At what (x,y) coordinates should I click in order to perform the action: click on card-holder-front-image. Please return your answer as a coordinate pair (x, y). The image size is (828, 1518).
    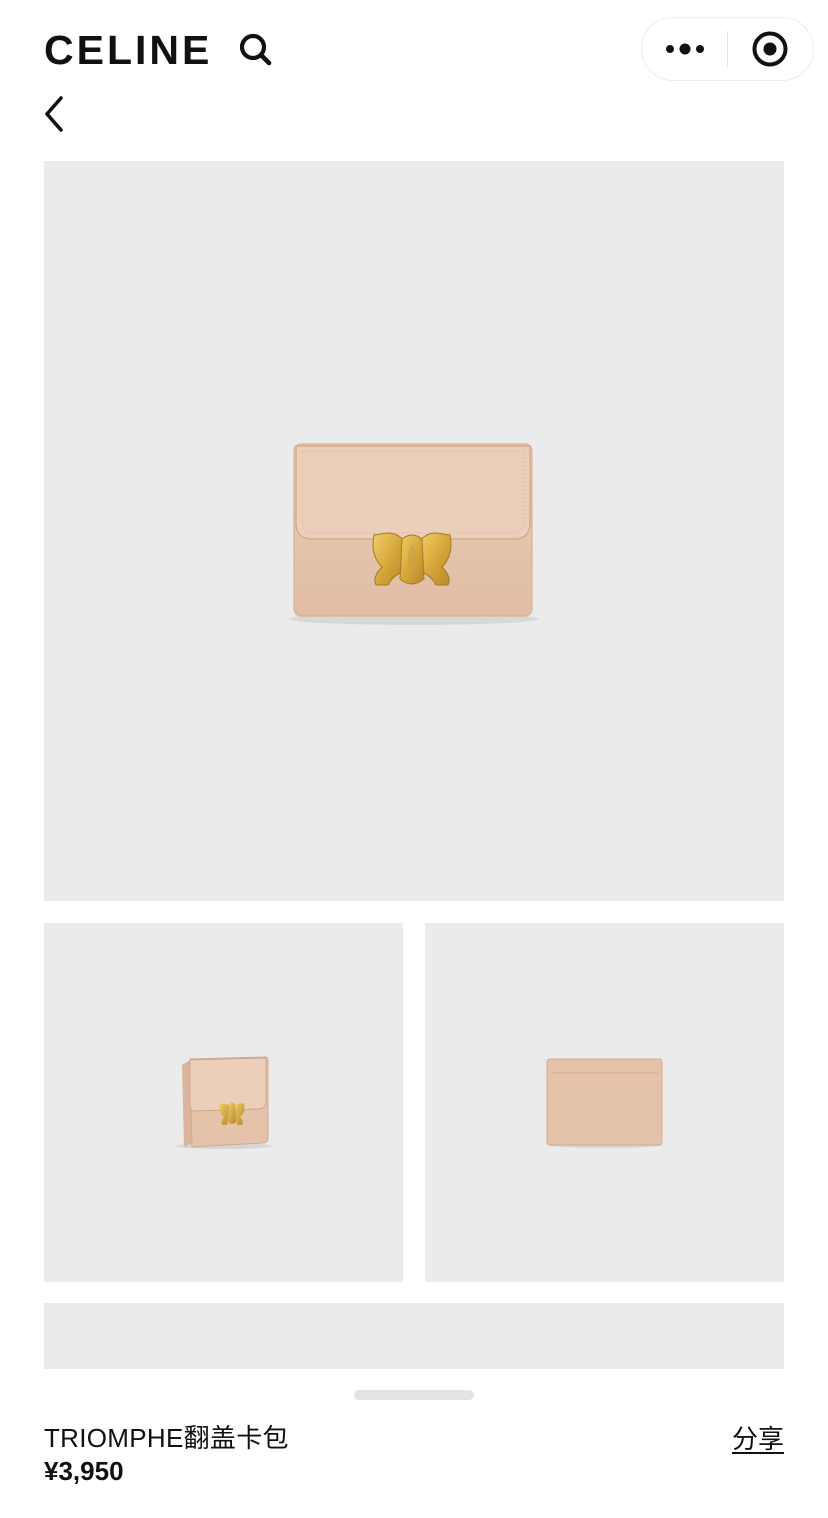
    Looking at the image, I should click on (414, 534).